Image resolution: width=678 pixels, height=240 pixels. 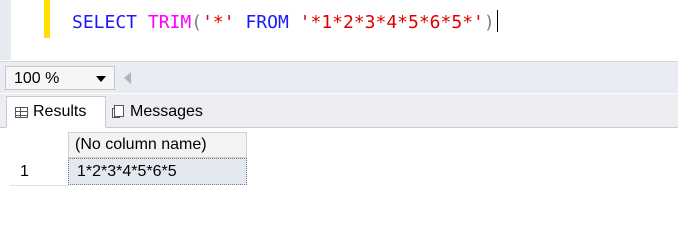 I want to click on messages-icon, so click(x=118, y=112).